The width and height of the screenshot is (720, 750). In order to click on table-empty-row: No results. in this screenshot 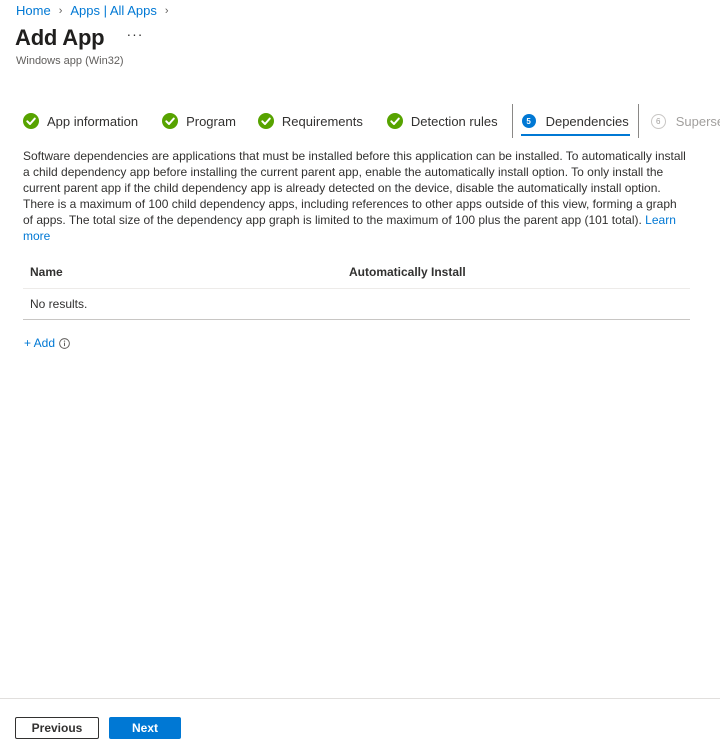, I will do `click(356, 304)`.